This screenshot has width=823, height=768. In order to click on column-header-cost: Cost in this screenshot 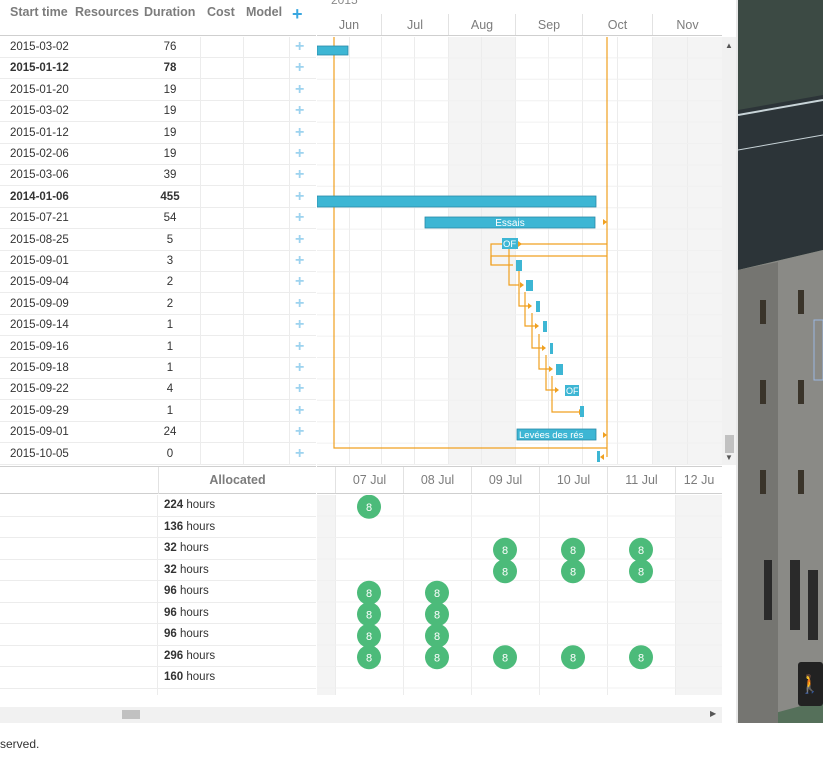, I will do `click(224, 18)`.